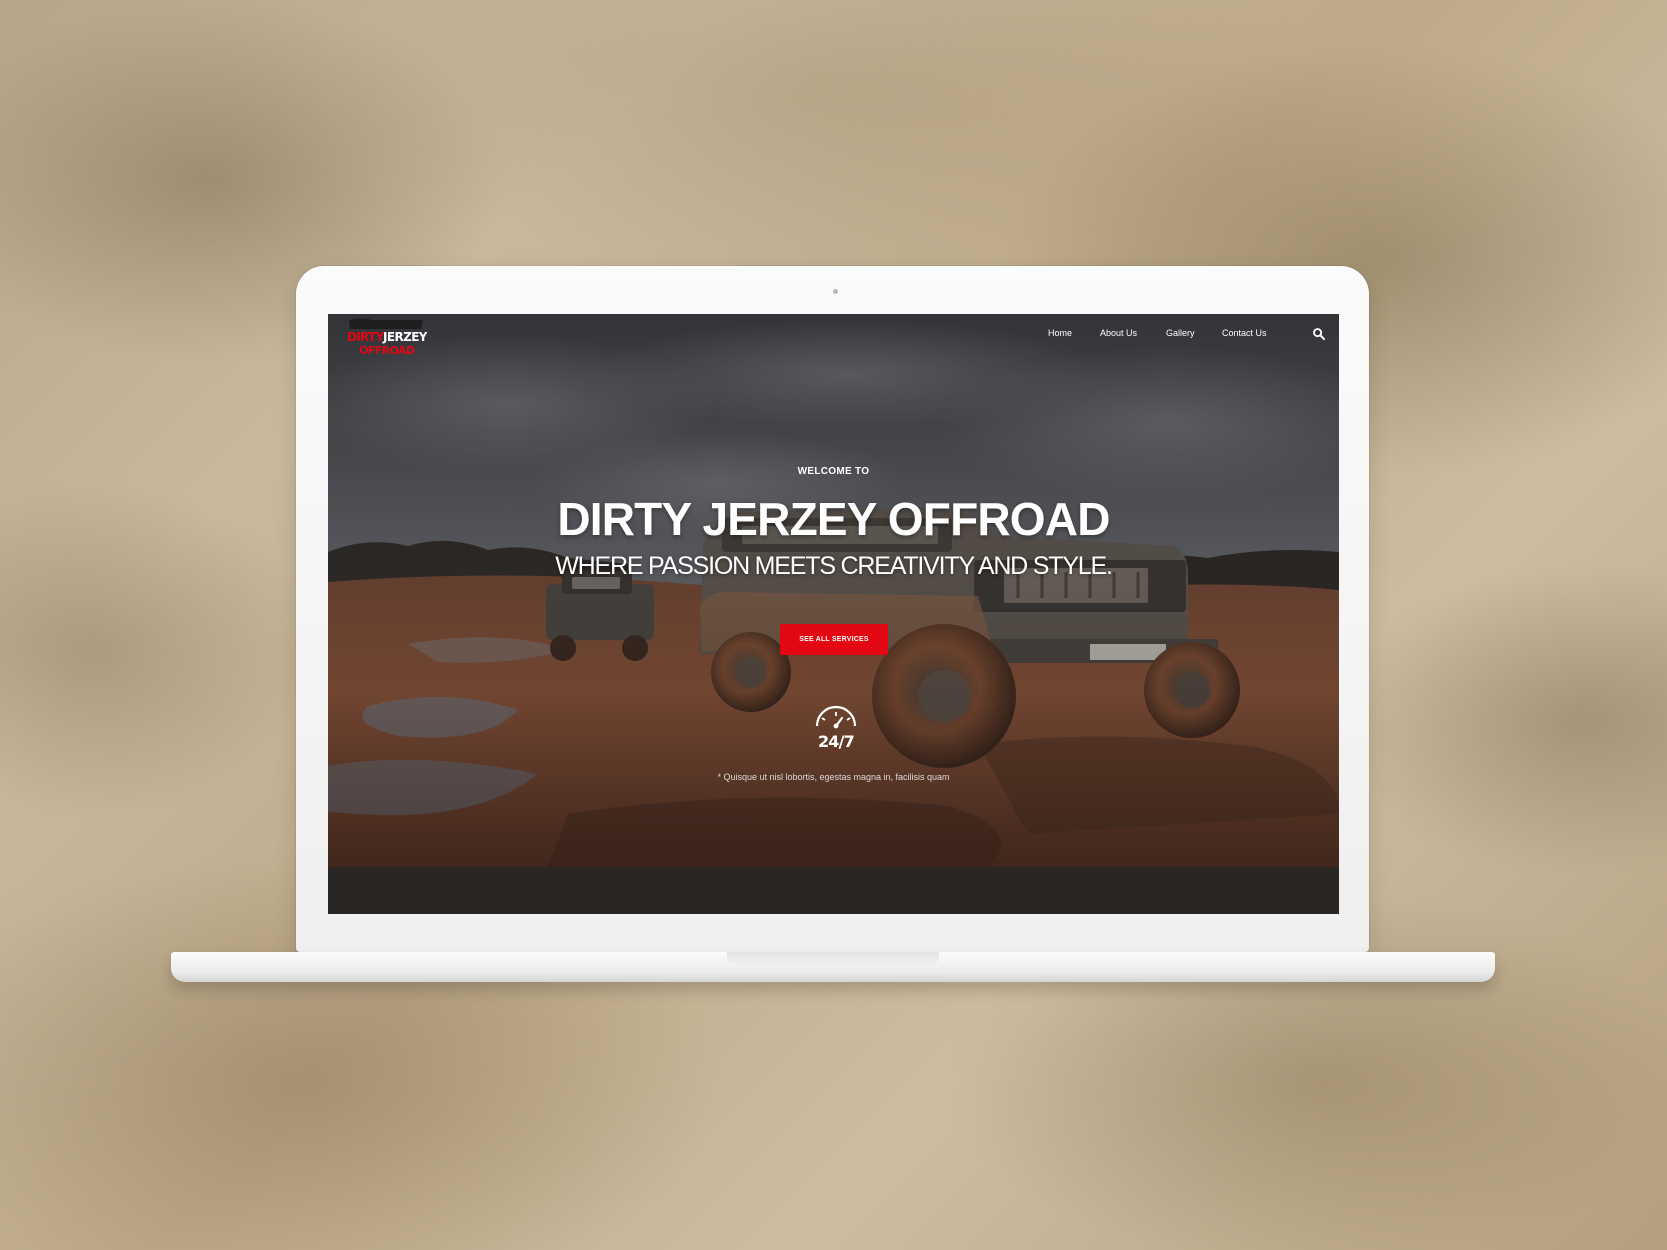  Describe the element at coordinates (833, 471) in the screenshot. I see `hero-eyebrow: WELCOME TO` at that location.